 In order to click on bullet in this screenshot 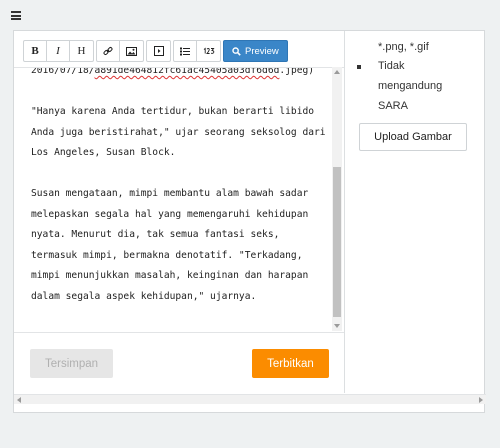, I will do `click(359, 67)`.